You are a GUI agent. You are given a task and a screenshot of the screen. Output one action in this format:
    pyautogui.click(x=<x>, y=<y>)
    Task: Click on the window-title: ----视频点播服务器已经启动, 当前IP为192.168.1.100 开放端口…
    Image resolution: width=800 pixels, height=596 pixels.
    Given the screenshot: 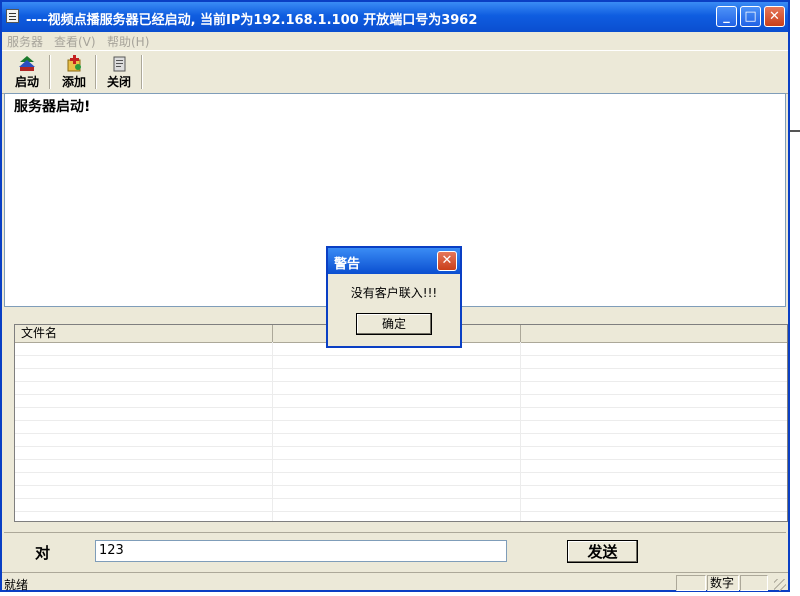 What is the action you would take?
    pyautogui.click(x=252, y=20)
    